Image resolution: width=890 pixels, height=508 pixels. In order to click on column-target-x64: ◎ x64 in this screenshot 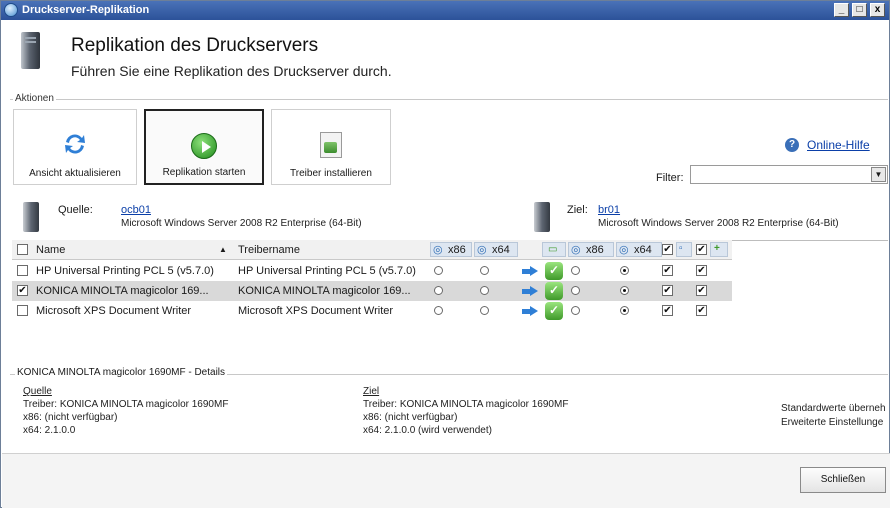, I will do `click(639, 249)`.